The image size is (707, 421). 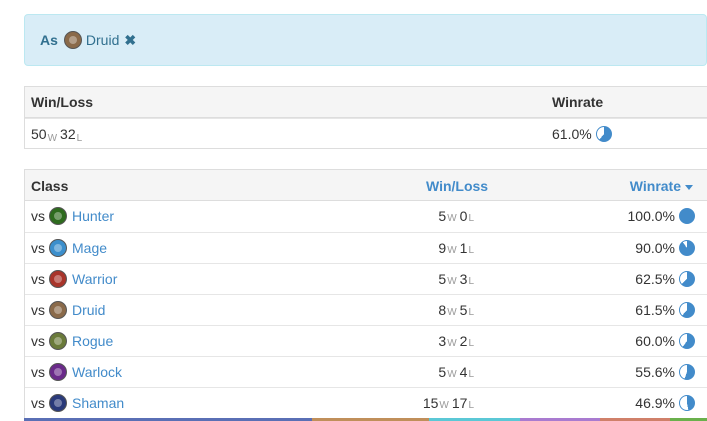 What do you see at coordinates (102, 40) in the screenshot?
I see `filter-class-name: Druid` at bounding box center [102, 40].